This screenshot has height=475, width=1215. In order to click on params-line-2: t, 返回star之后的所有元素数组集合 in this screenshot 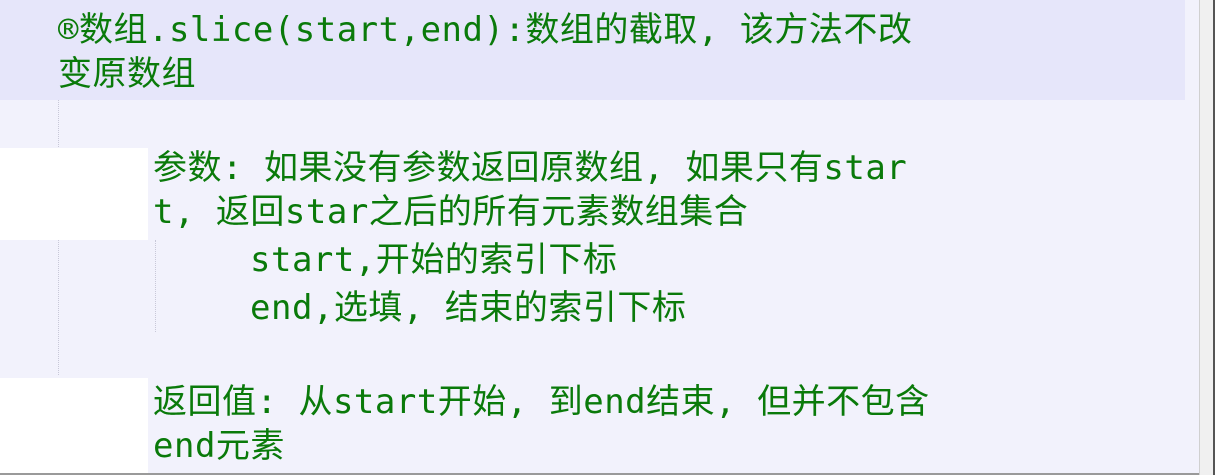, I will do `click(451, 212)`.